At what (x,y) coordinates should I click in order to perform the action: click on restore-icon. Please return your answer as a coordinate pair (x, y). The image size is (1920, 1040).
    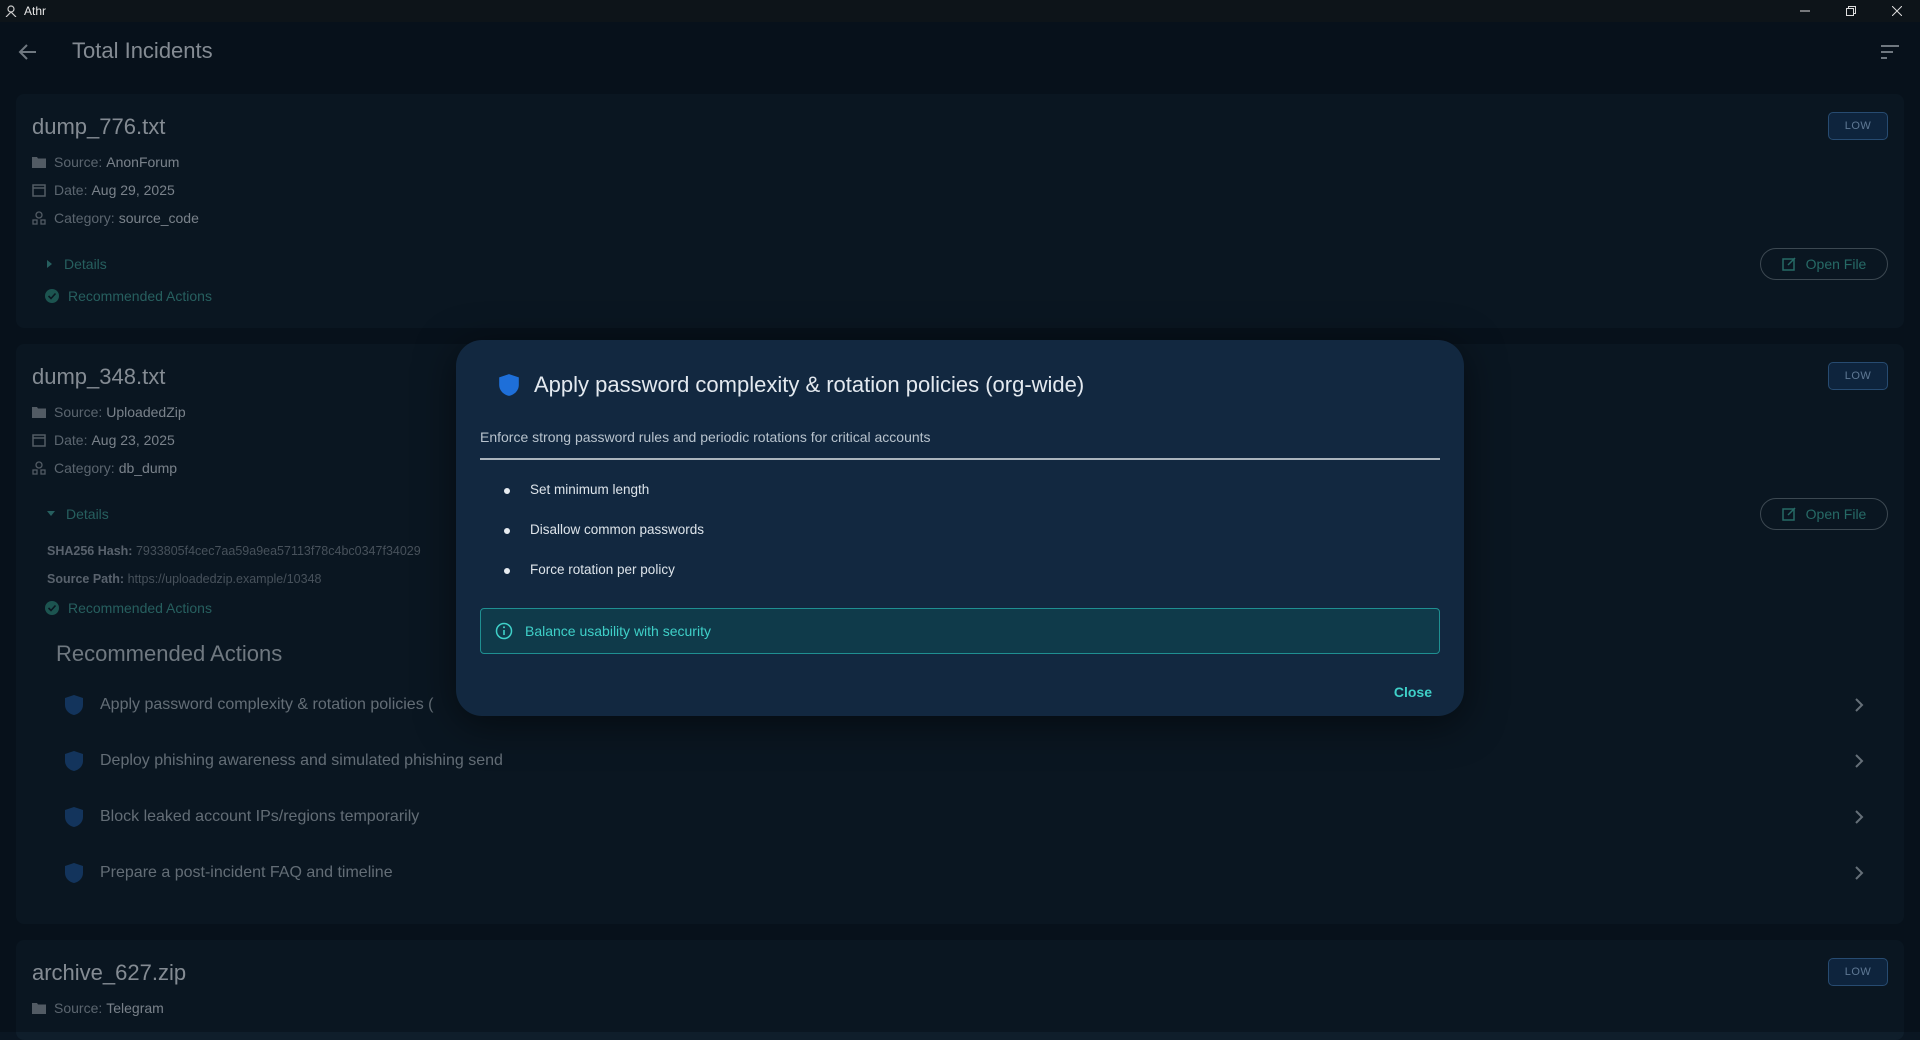
    Looking at the image, I should click on (1851, 11).